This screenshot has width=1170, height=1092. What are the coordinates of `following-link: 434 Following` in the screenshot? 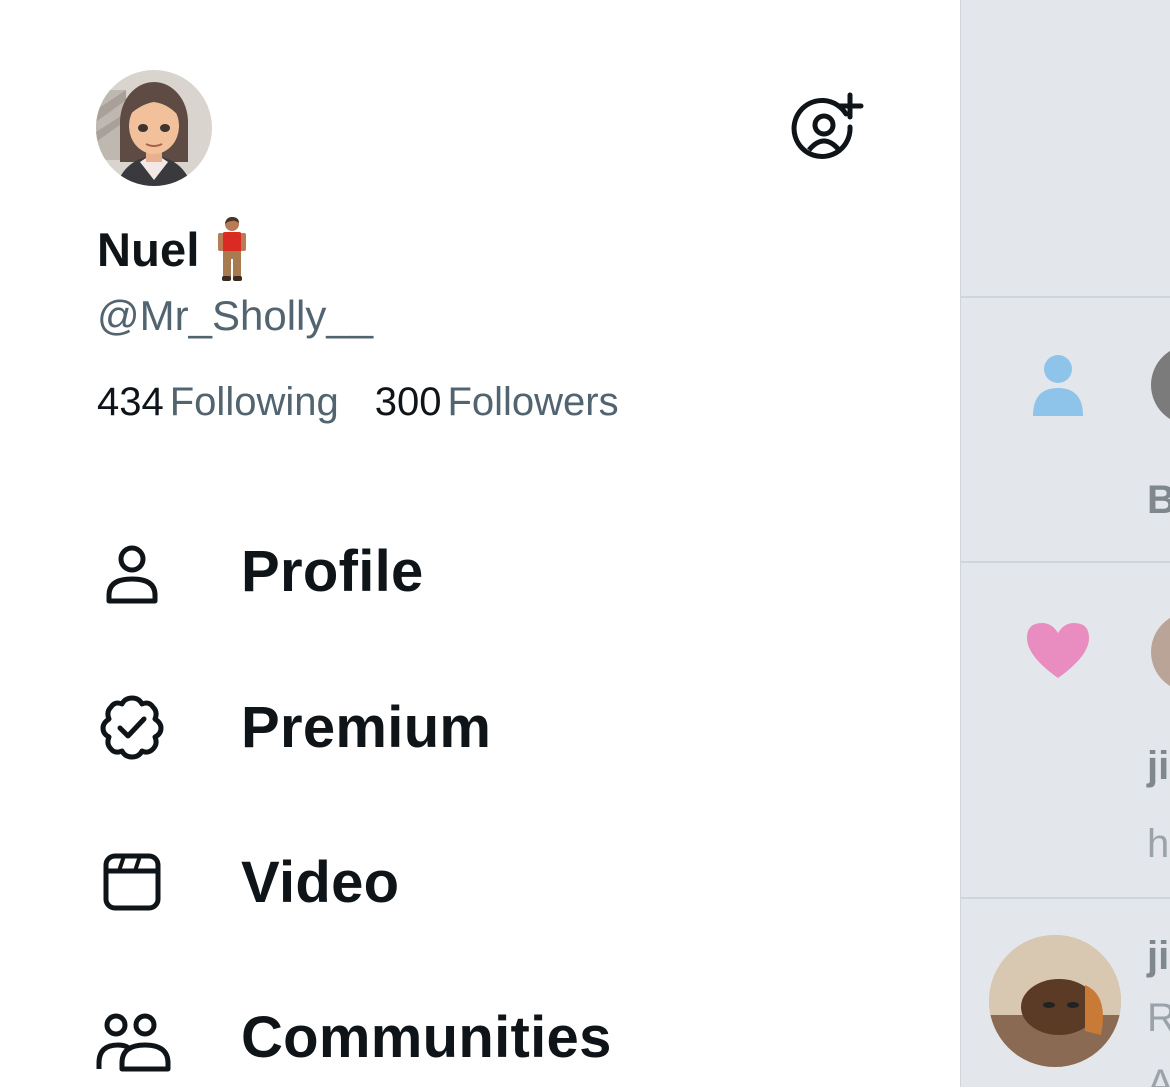 It's located at (218, 402).